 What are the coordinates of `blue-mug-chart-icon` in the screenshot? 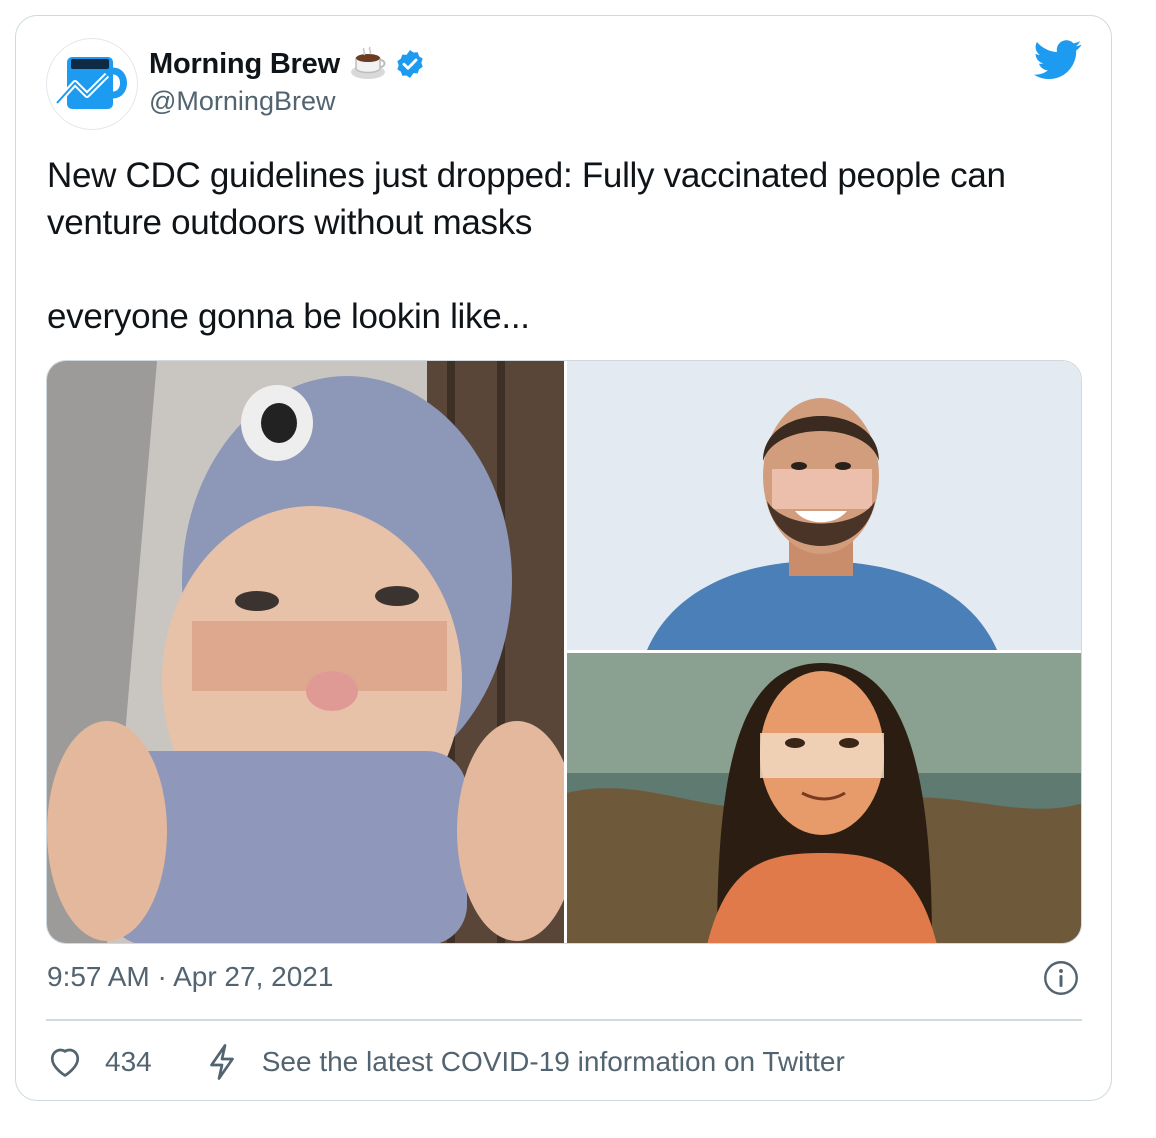 It's located at (90, 83).